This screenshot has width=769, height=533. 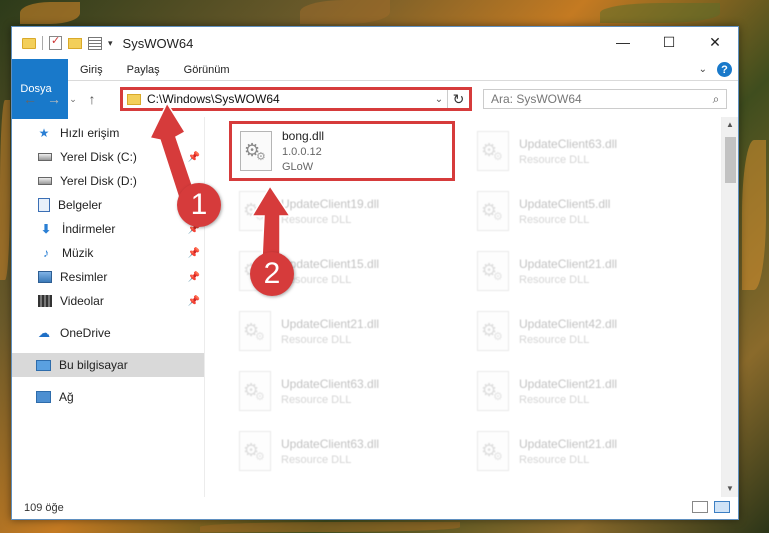 What do you see at coordinates (289, 99) in the screenshot?
I see `address-path: C:\Windows\SysWOW64` at bounding box center [289, 99].